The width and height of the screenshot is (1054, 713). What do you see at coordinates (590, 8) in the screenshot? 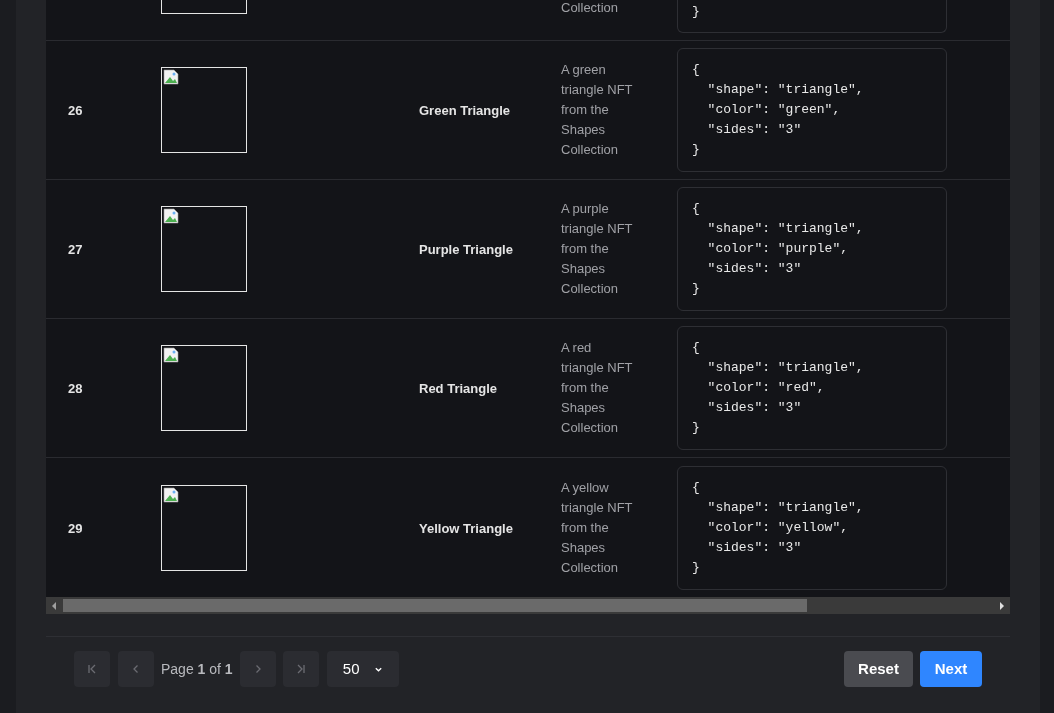
I see `nft-description: Collection` at bounding box center [590, 8].